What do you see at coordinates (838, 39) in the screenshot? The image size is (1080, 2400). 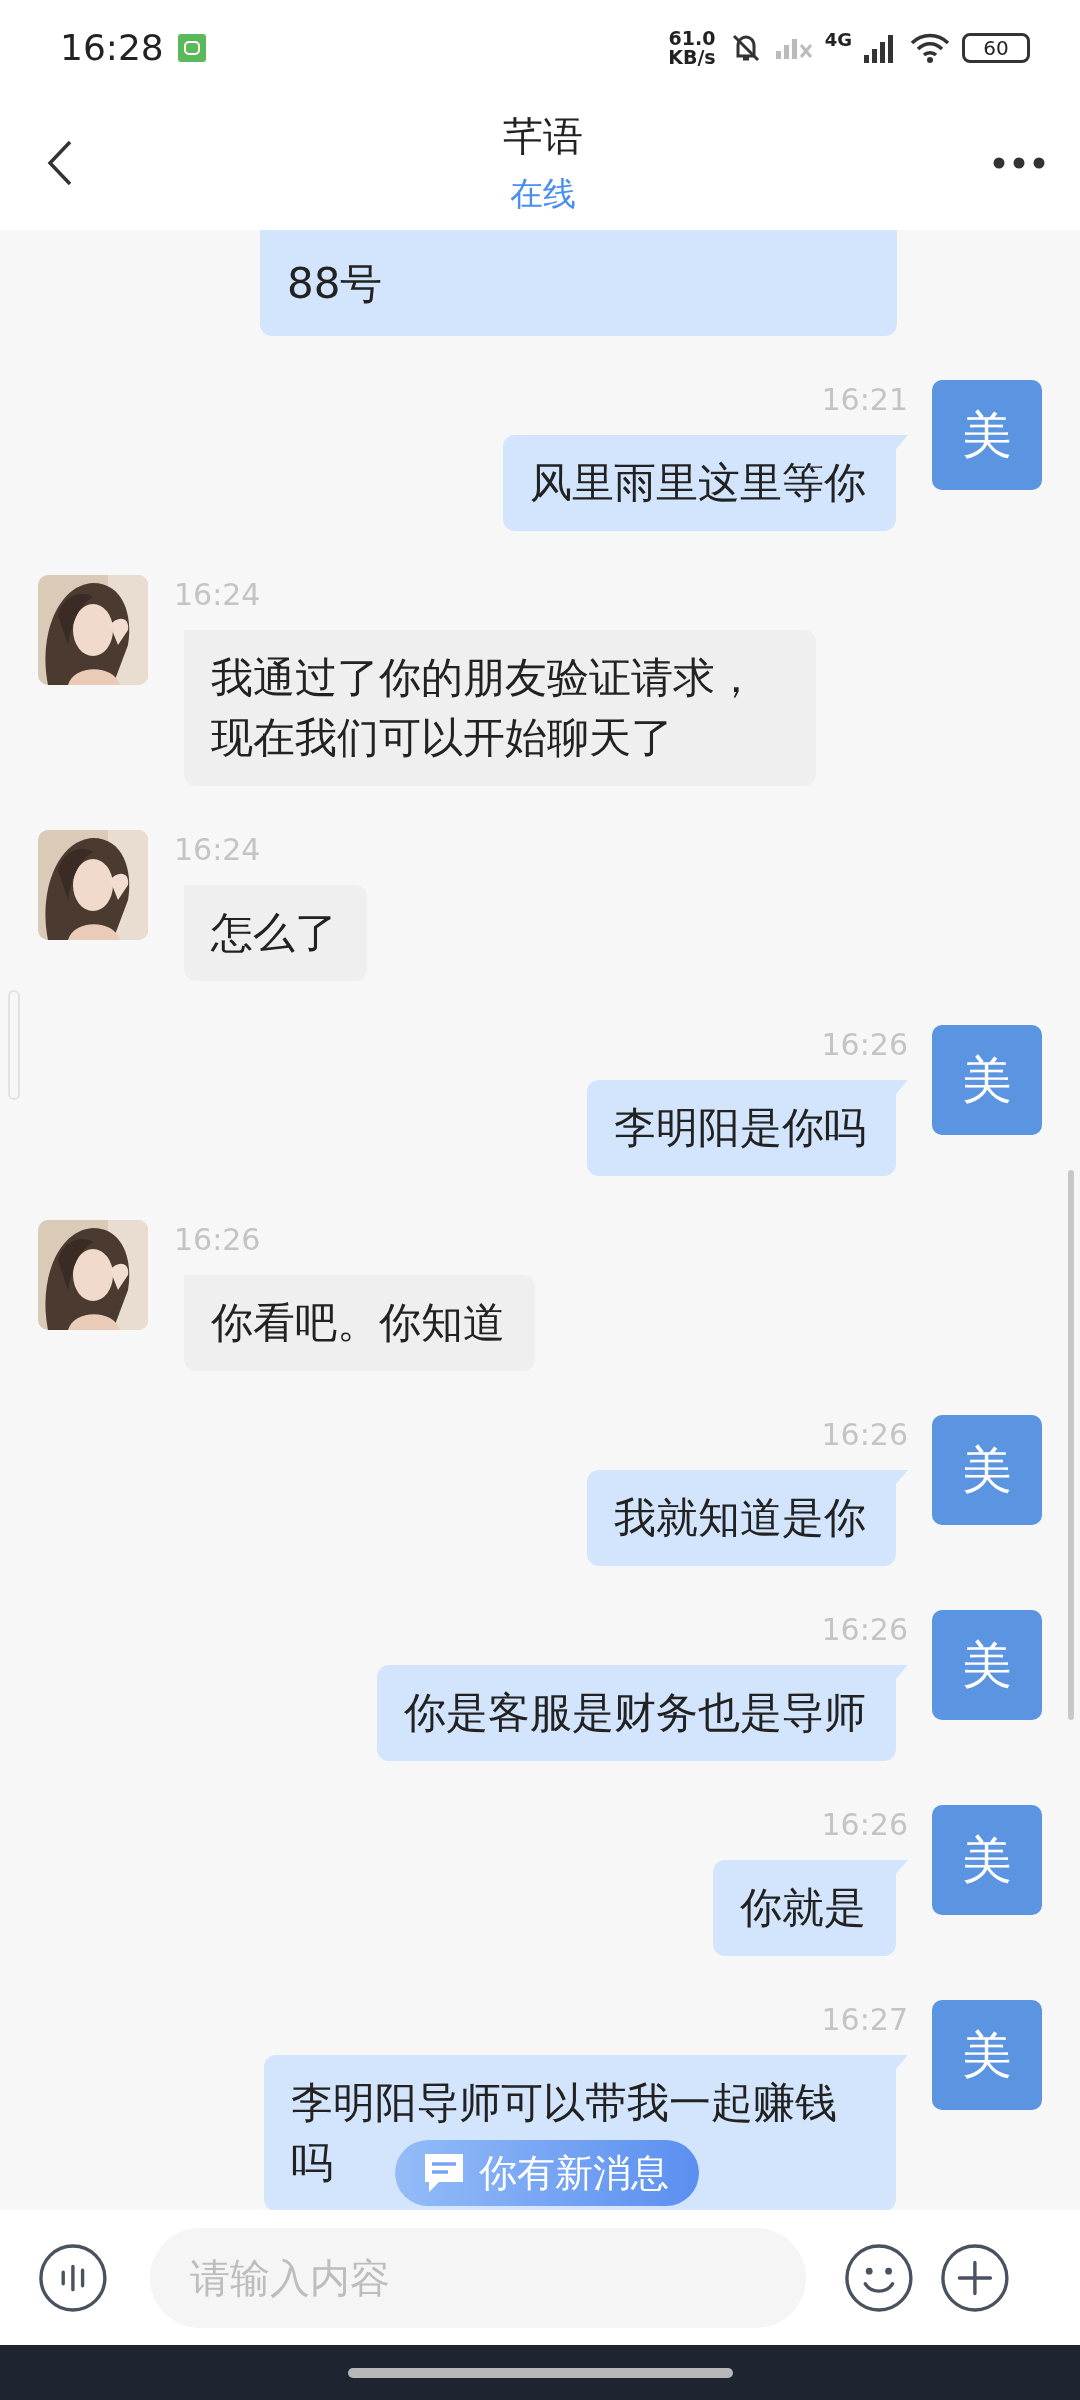 I see `network-type: 4G` at bounding box center [838, 39].